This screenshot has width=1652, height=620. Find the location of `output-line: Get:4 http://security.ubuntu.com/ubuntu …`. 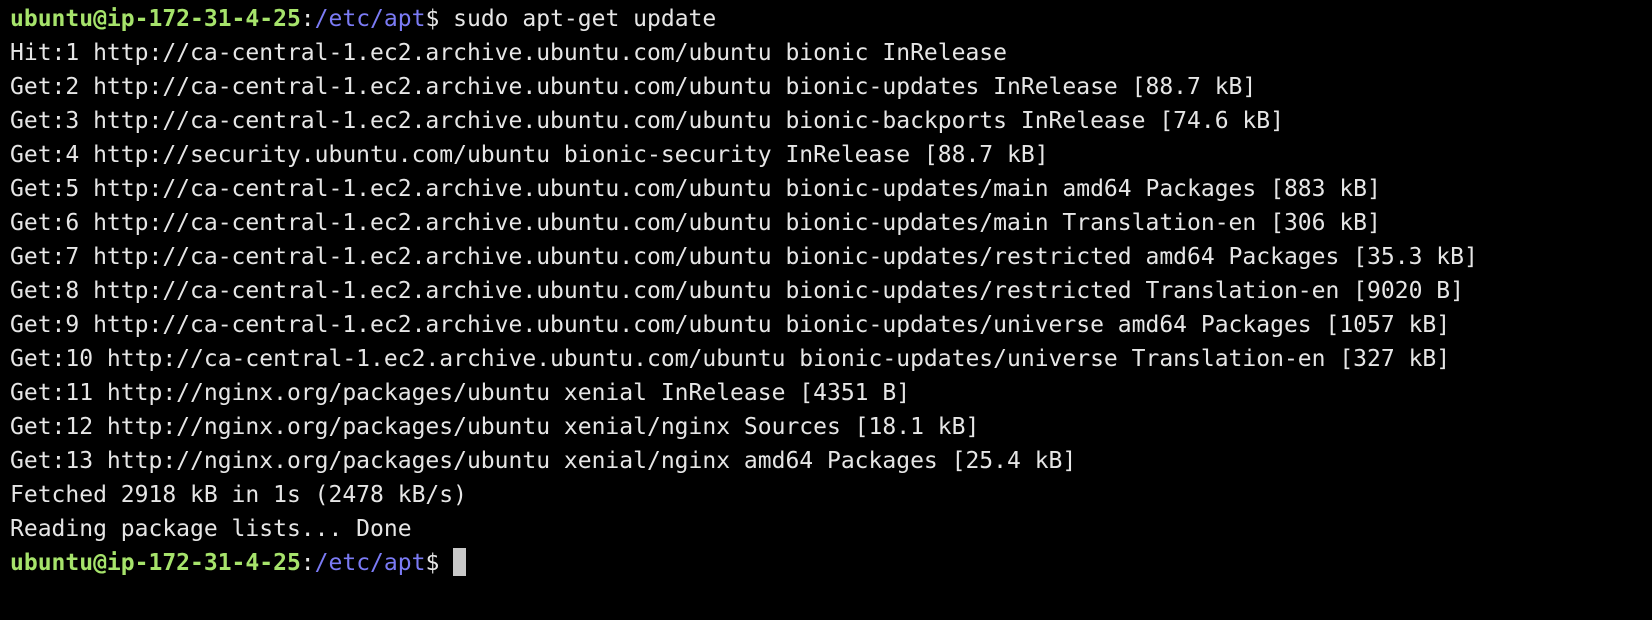

output-line: Get:4 http://security.ubuntu.com/ubuntu … is located at coordinates (529, 155).